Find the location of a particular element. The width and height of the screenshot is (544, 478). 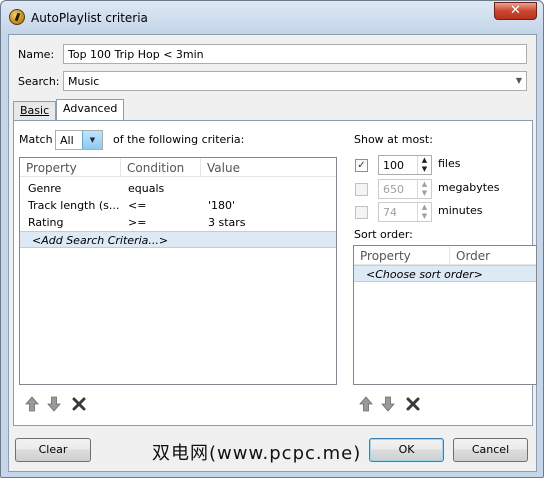

sort-remove-icon is located at coordinates (413, 404).